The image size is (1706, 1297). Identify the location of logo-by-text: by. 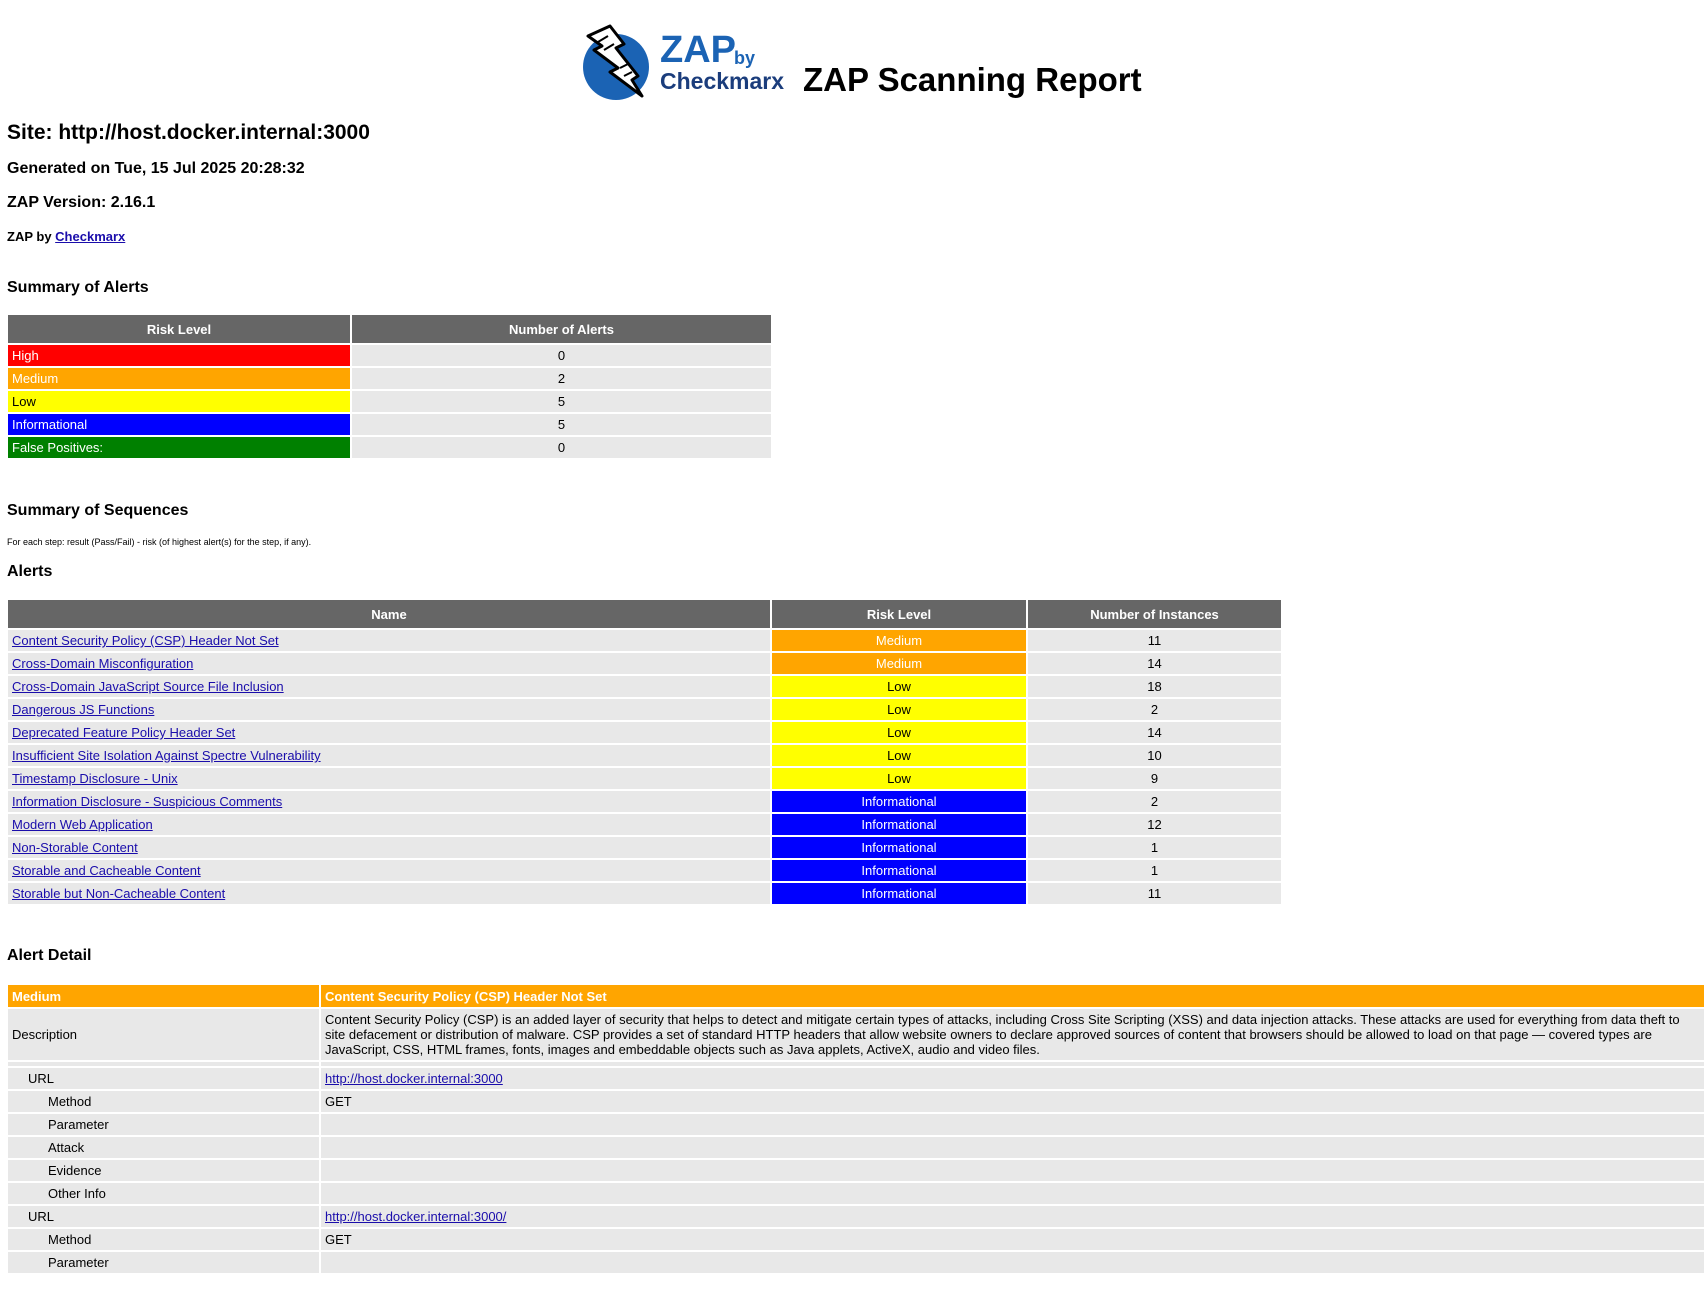
(745, 58).